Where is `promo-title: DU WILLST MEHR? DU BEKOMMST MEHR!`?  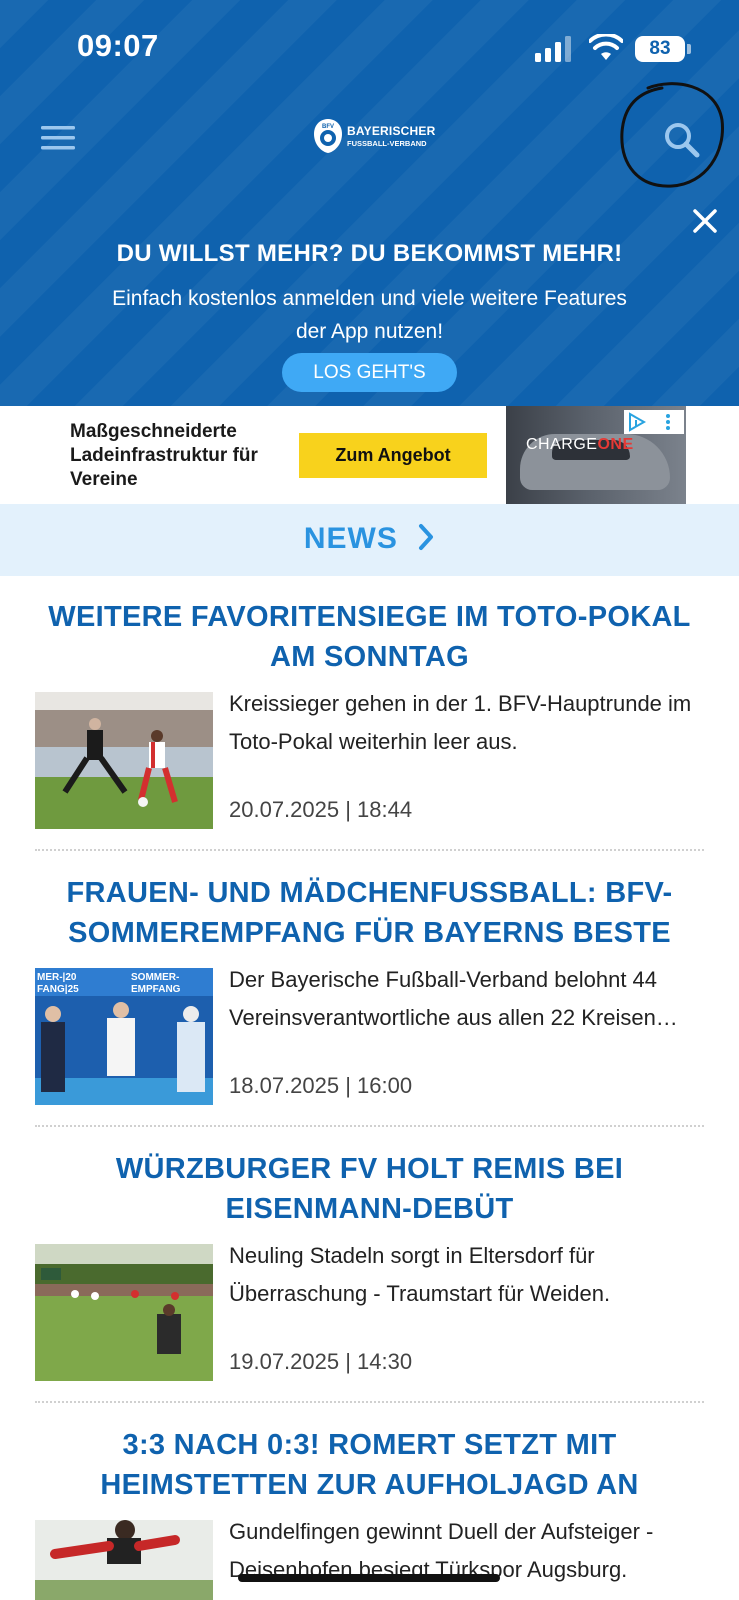 promo-title: DU WILLST MEHR? DU BEKOMMST MEHR! is located at coordinates (369, 253).